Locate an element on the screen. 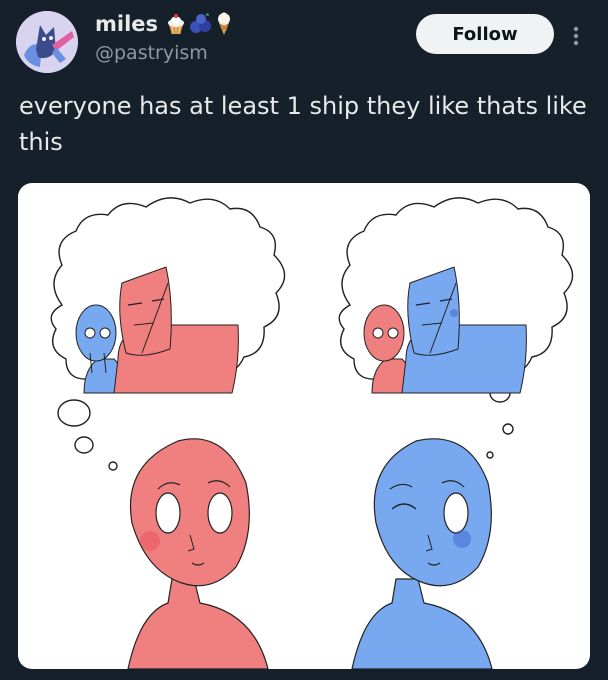 The width and height of the screenshot is (608, 680). blueberries-icon is located at coordinates (201, 23).